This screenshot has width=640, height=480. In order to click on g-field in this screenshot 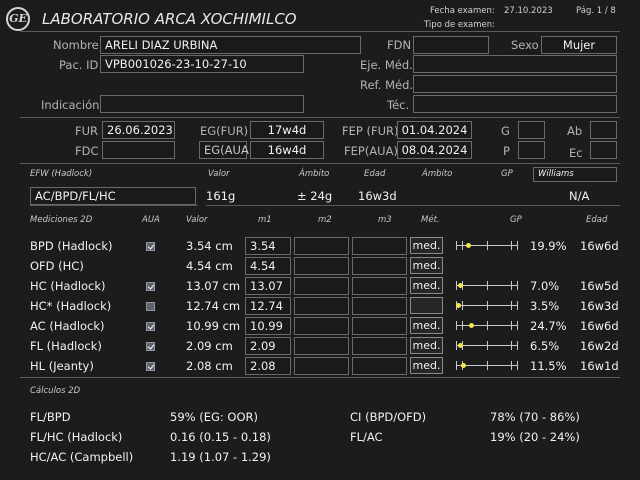, I will do `click(531, 130)`.